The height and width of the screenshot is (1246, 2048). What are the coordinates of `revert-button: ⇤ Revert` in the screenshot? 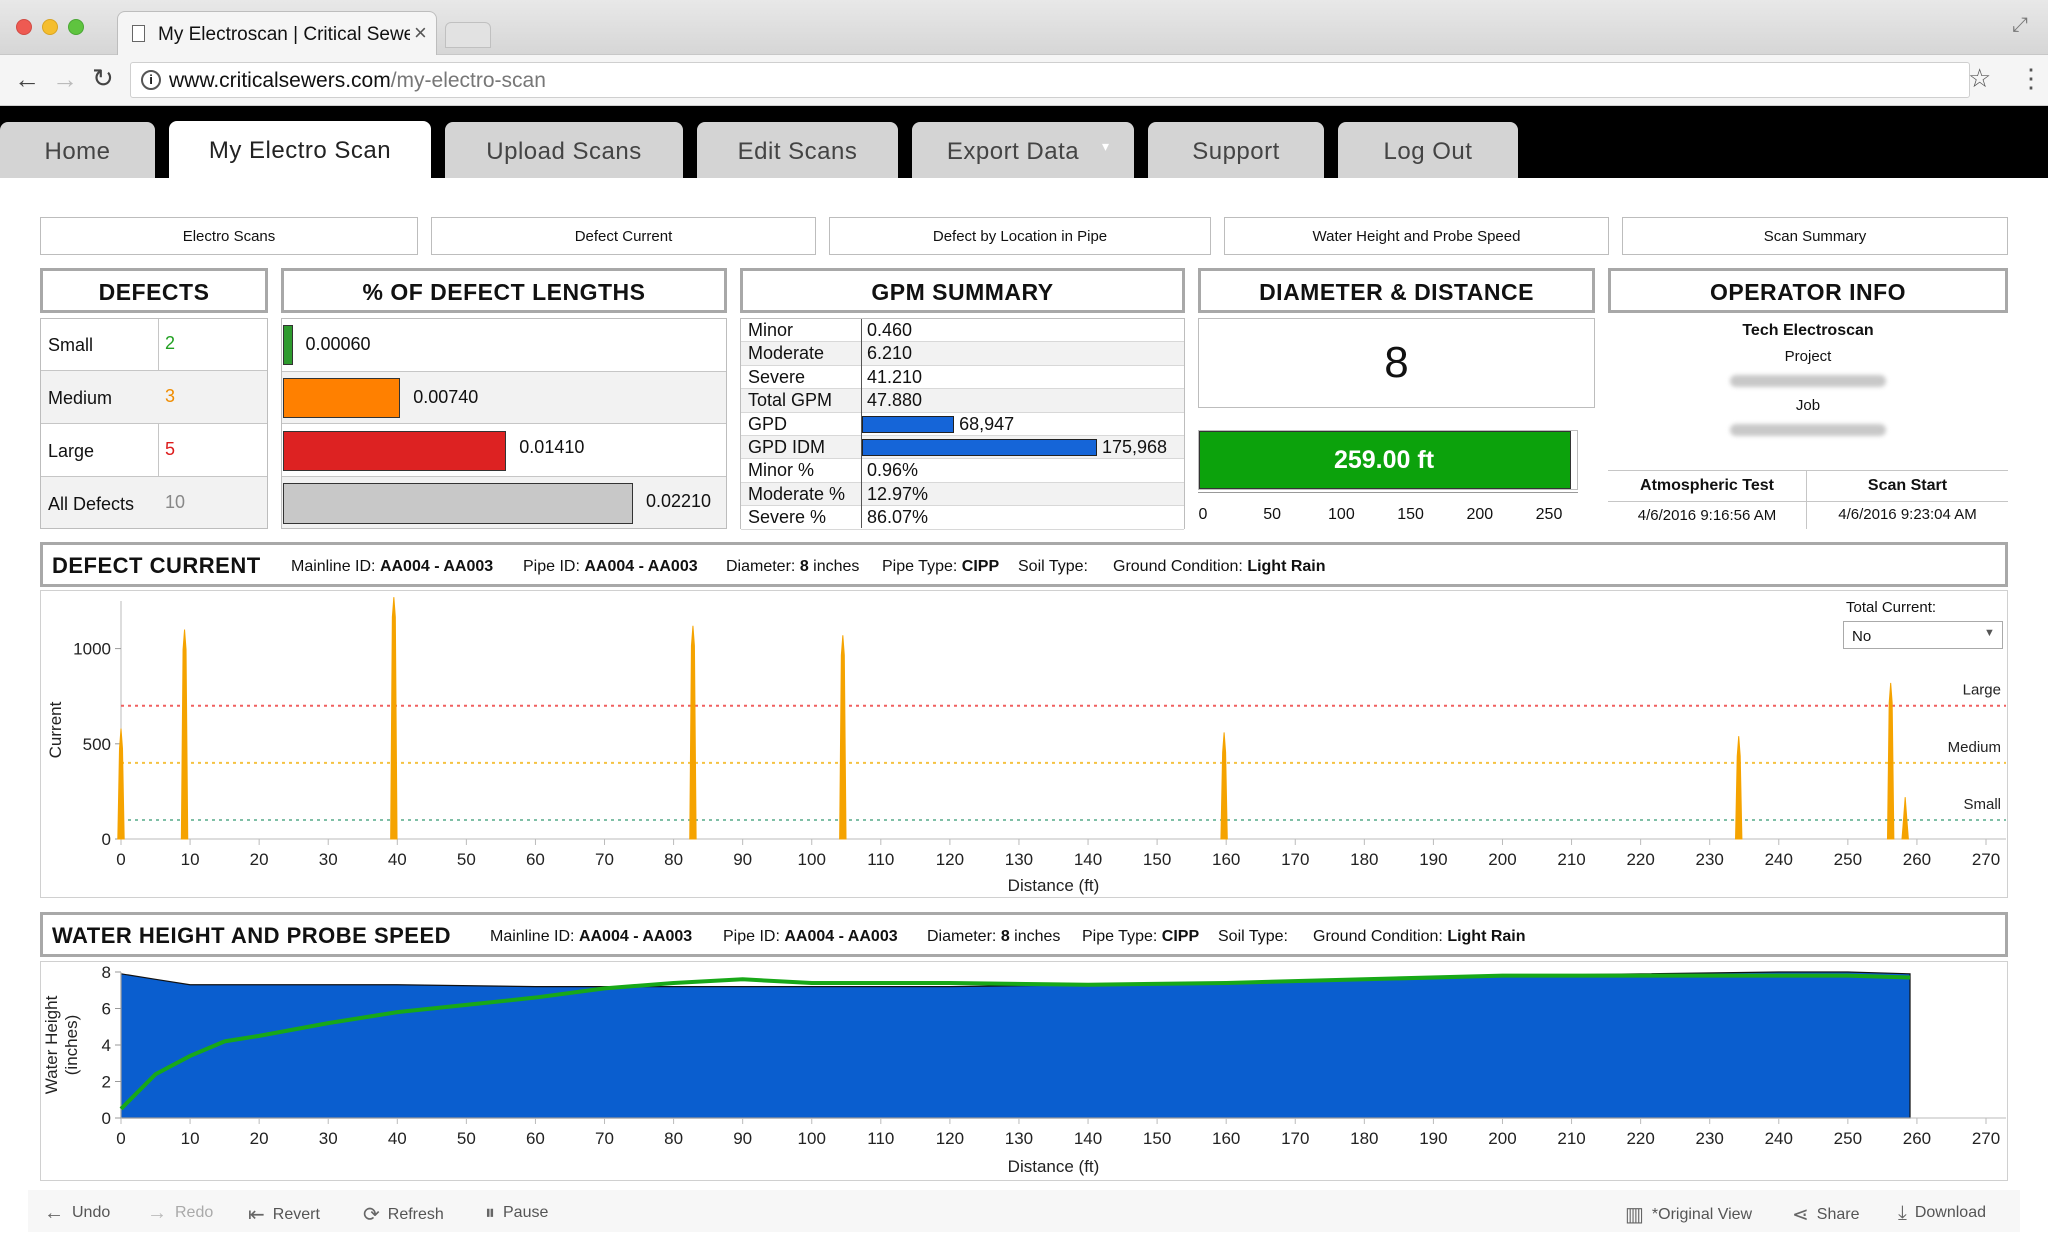 It's located at (284, 1214).